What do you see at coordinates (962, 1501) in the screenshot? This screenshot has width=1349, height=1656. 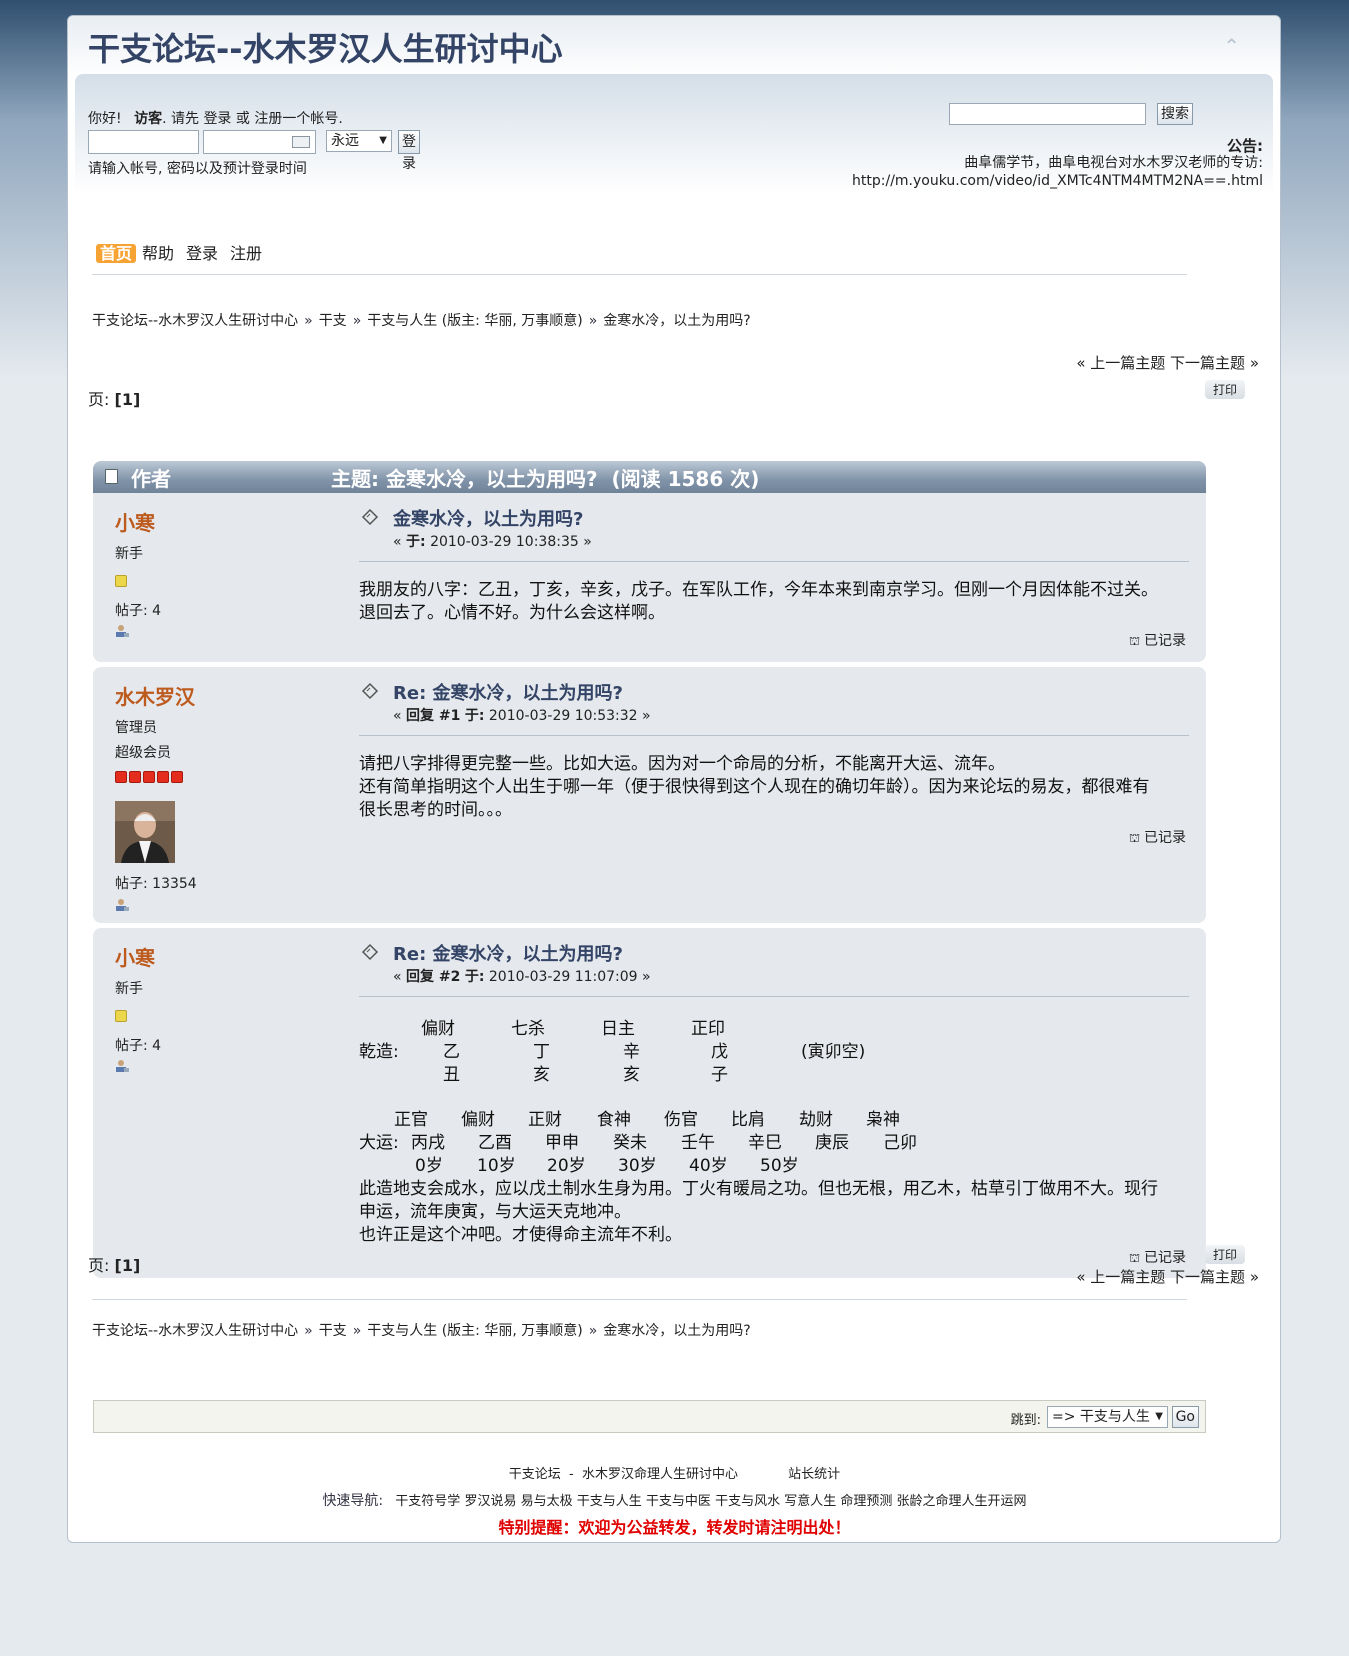 I see `quick-nav-link: 张龄之命理人生开运网` at bounding box center [962, 1501].